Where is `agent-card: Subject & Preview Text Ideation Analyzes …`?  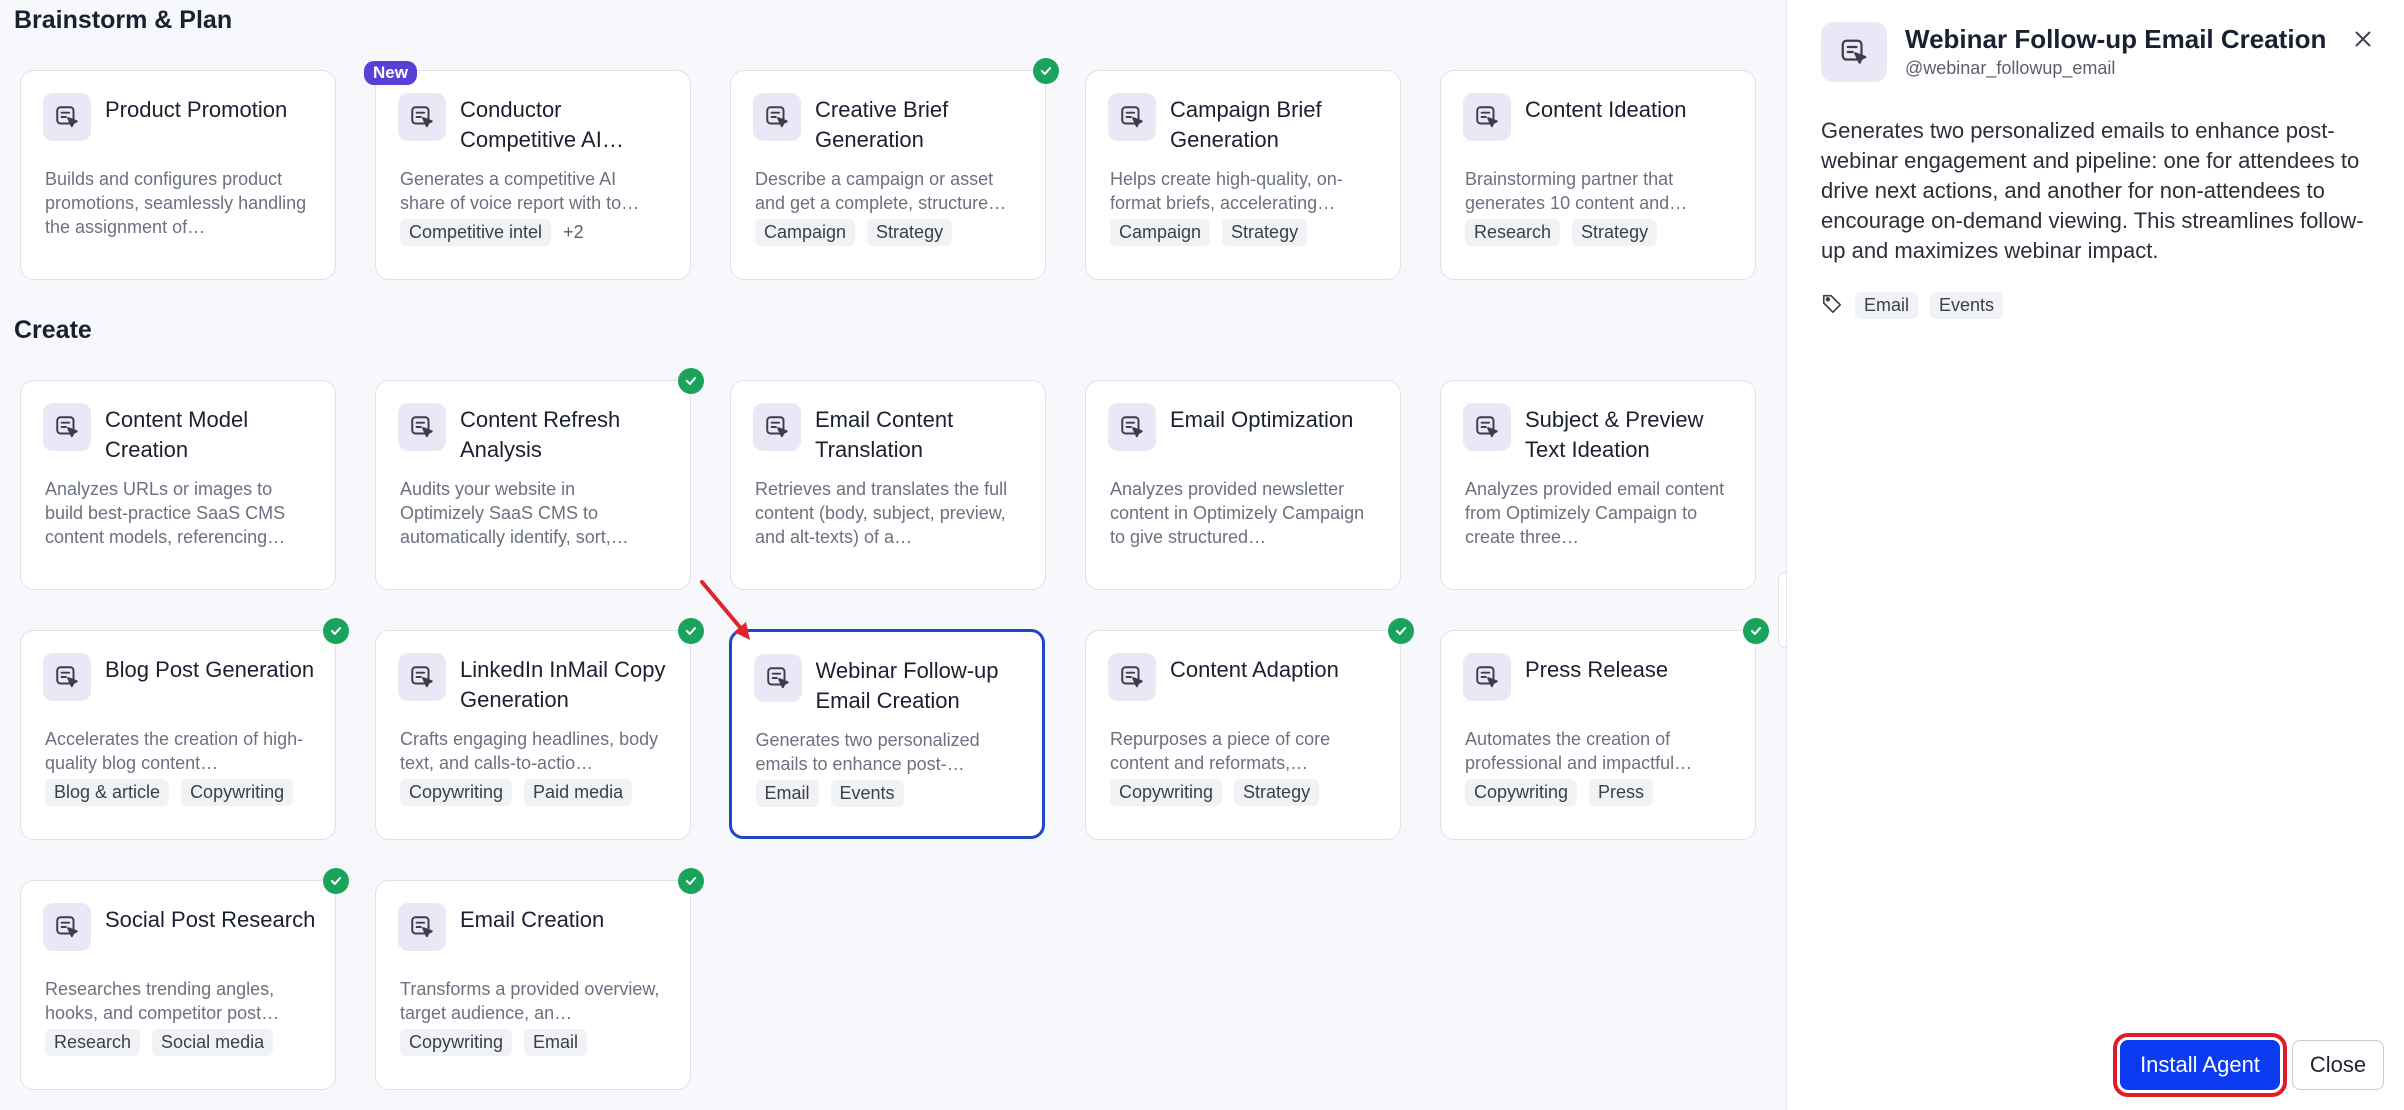
agent-card: Subject & Preview Text Ideation Analyzes … is located at coordinates (1598, 485).